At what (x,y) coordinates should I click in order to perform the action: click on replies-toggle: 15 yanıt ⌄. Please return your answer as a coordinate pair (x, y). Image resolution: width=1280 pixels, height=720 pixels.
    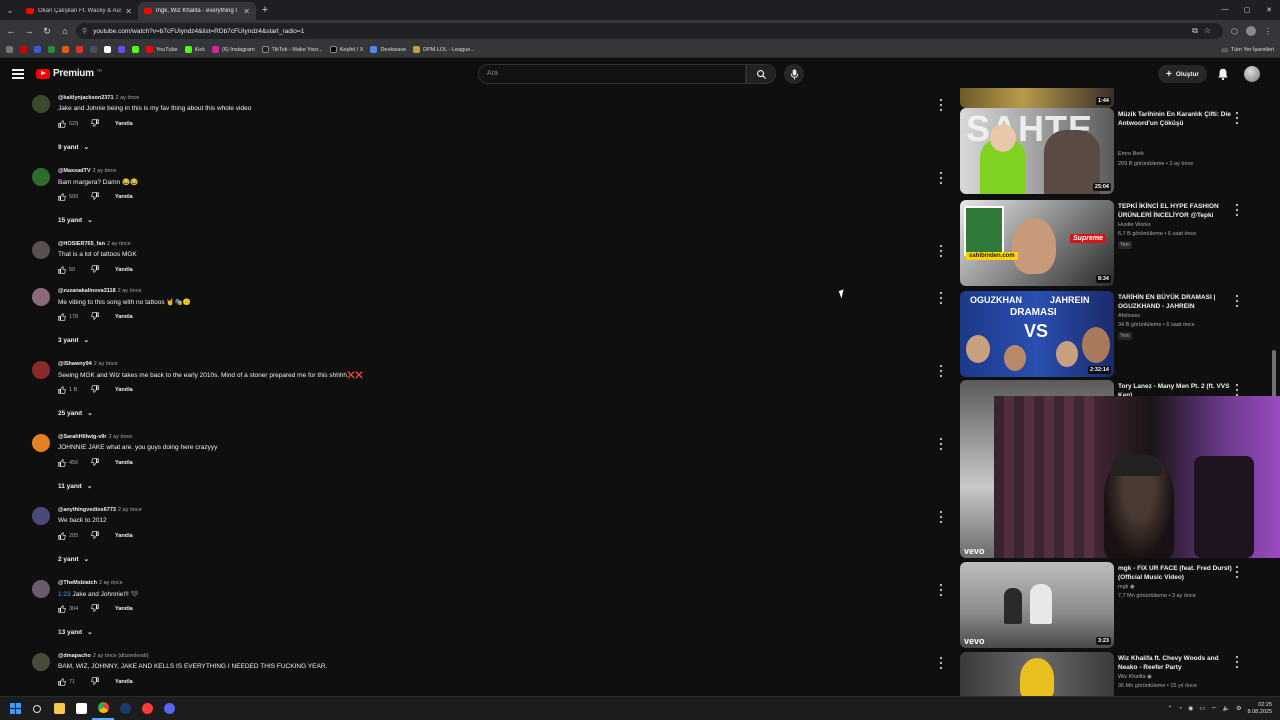
    Looking at the image, I should click on (75, 220).